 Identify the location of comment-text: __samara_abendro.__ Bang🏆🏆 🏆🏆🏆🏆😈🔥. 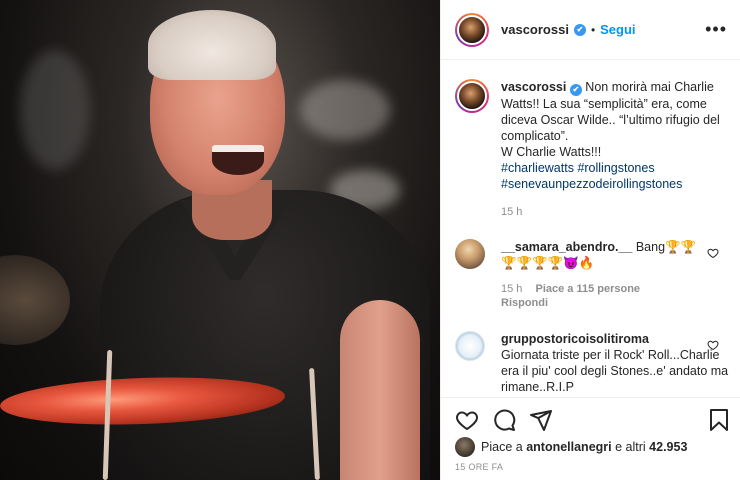
(616, 255).